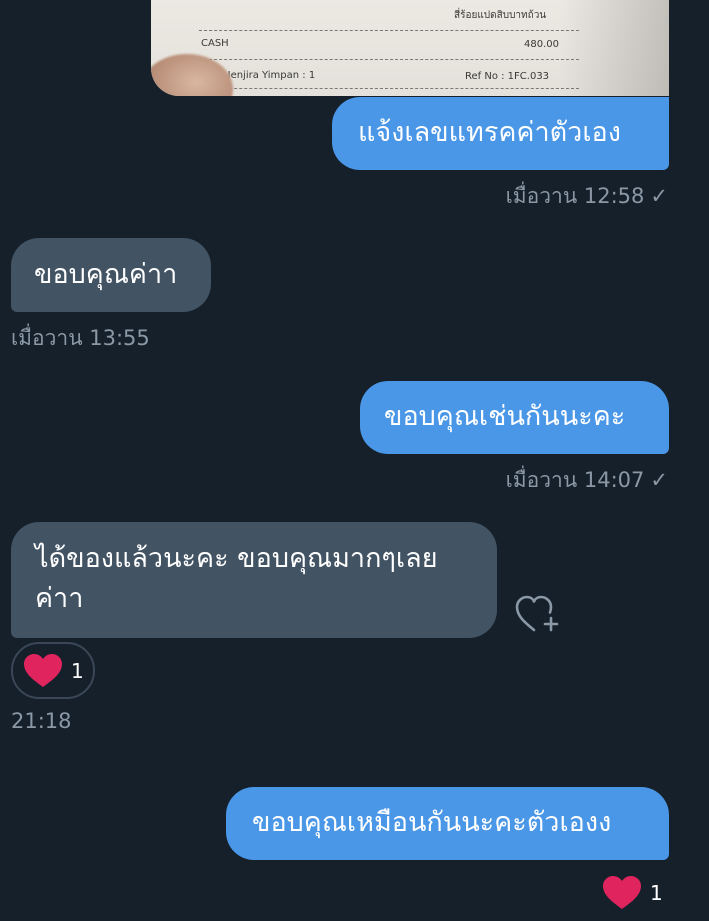 The image size is (709, 921). What do you see at coordinates (489, 132) in the screenshot?
I see `message-text: แจ้งเลขแทรคค่าตัวเอง` at bounding box center [489, 132].